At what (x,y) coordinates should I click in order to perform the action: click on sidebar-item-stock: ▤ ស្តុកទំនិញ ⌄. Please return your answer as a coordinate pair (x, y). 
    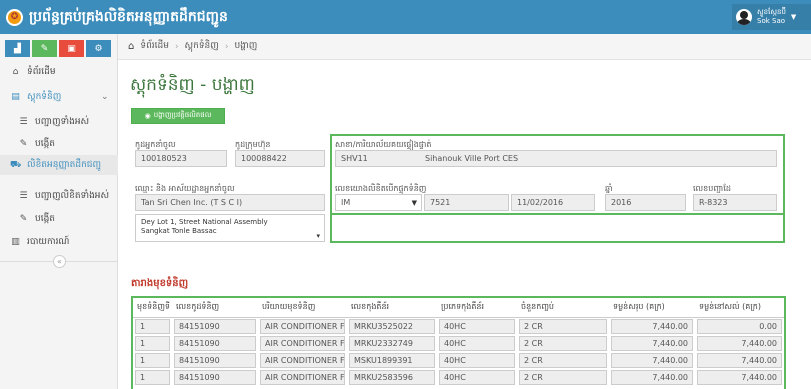
    Looking at the image, I should click on (59, 97).